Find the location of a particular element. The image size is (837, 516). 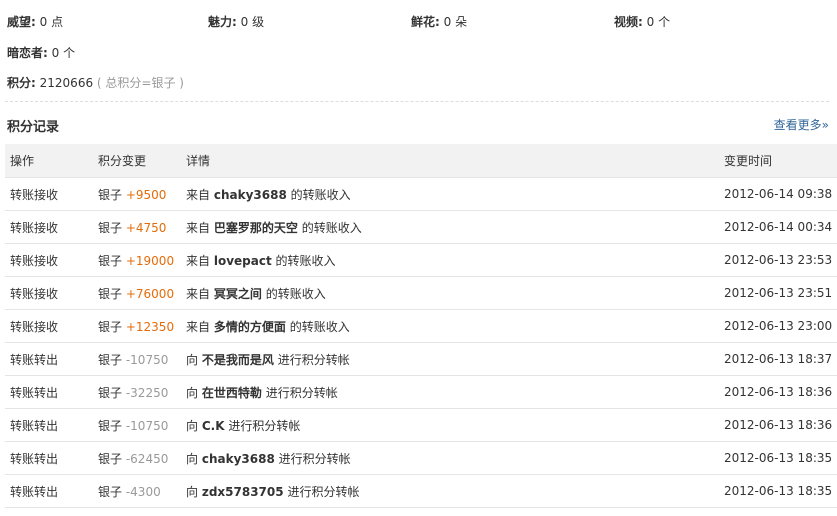

stat-note: ( 总积分=银子 ) is located at coordinates (140, 83).